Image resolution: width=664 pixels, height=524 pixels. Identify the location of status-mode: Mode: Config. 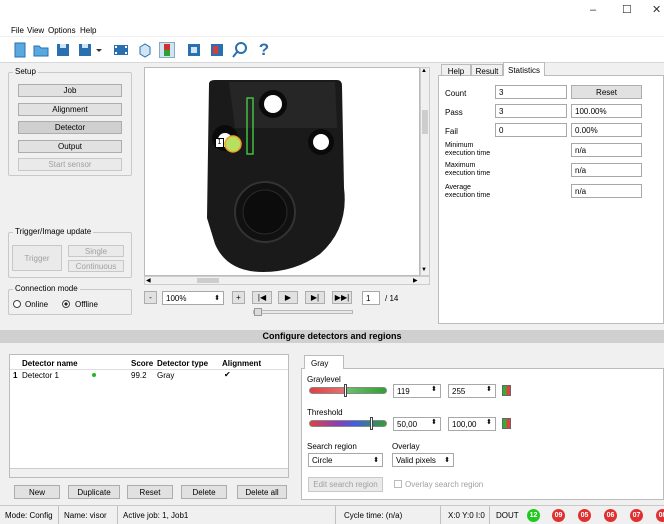
(29, 515).